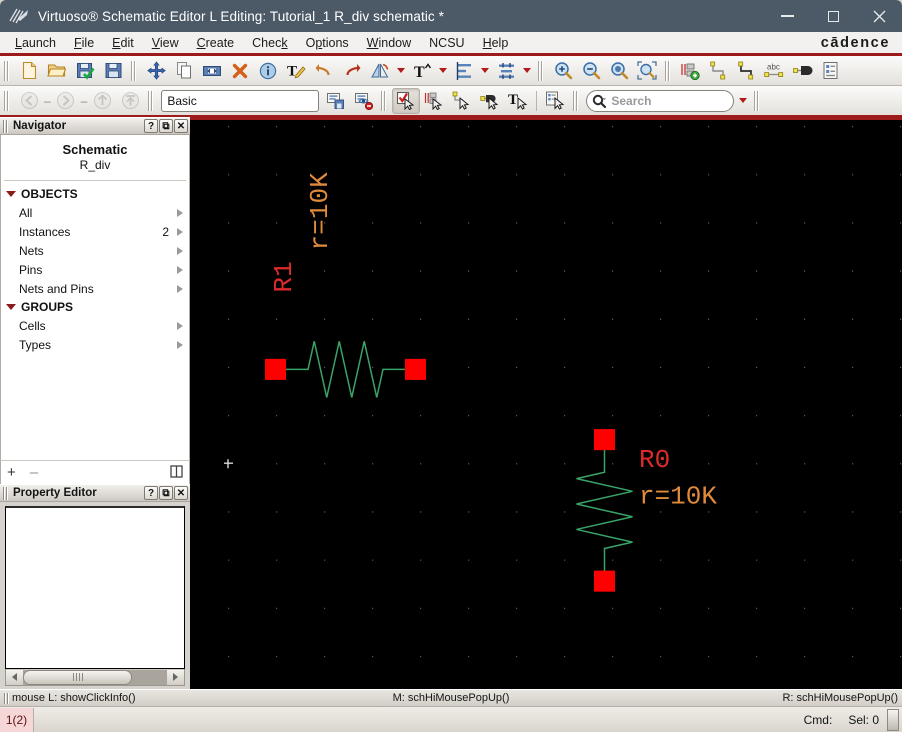  What do you see at coordinates (718, 71) in the screenshot?
I see `create-wire-button` at bounding box center [718, 71].